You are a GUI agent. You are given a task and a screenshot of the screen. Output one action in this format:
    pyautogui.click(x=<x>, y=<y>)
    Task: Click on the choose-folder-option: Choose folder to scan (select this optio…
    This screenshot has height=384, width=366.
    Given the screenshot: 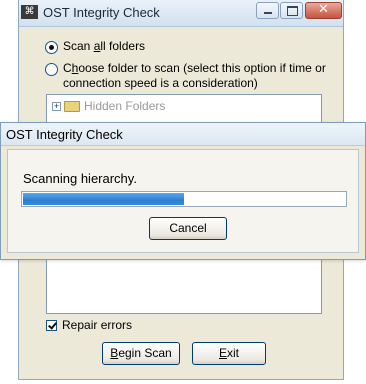 What is the action you would take?
    pyautogui.click(x=185, y=76)
    